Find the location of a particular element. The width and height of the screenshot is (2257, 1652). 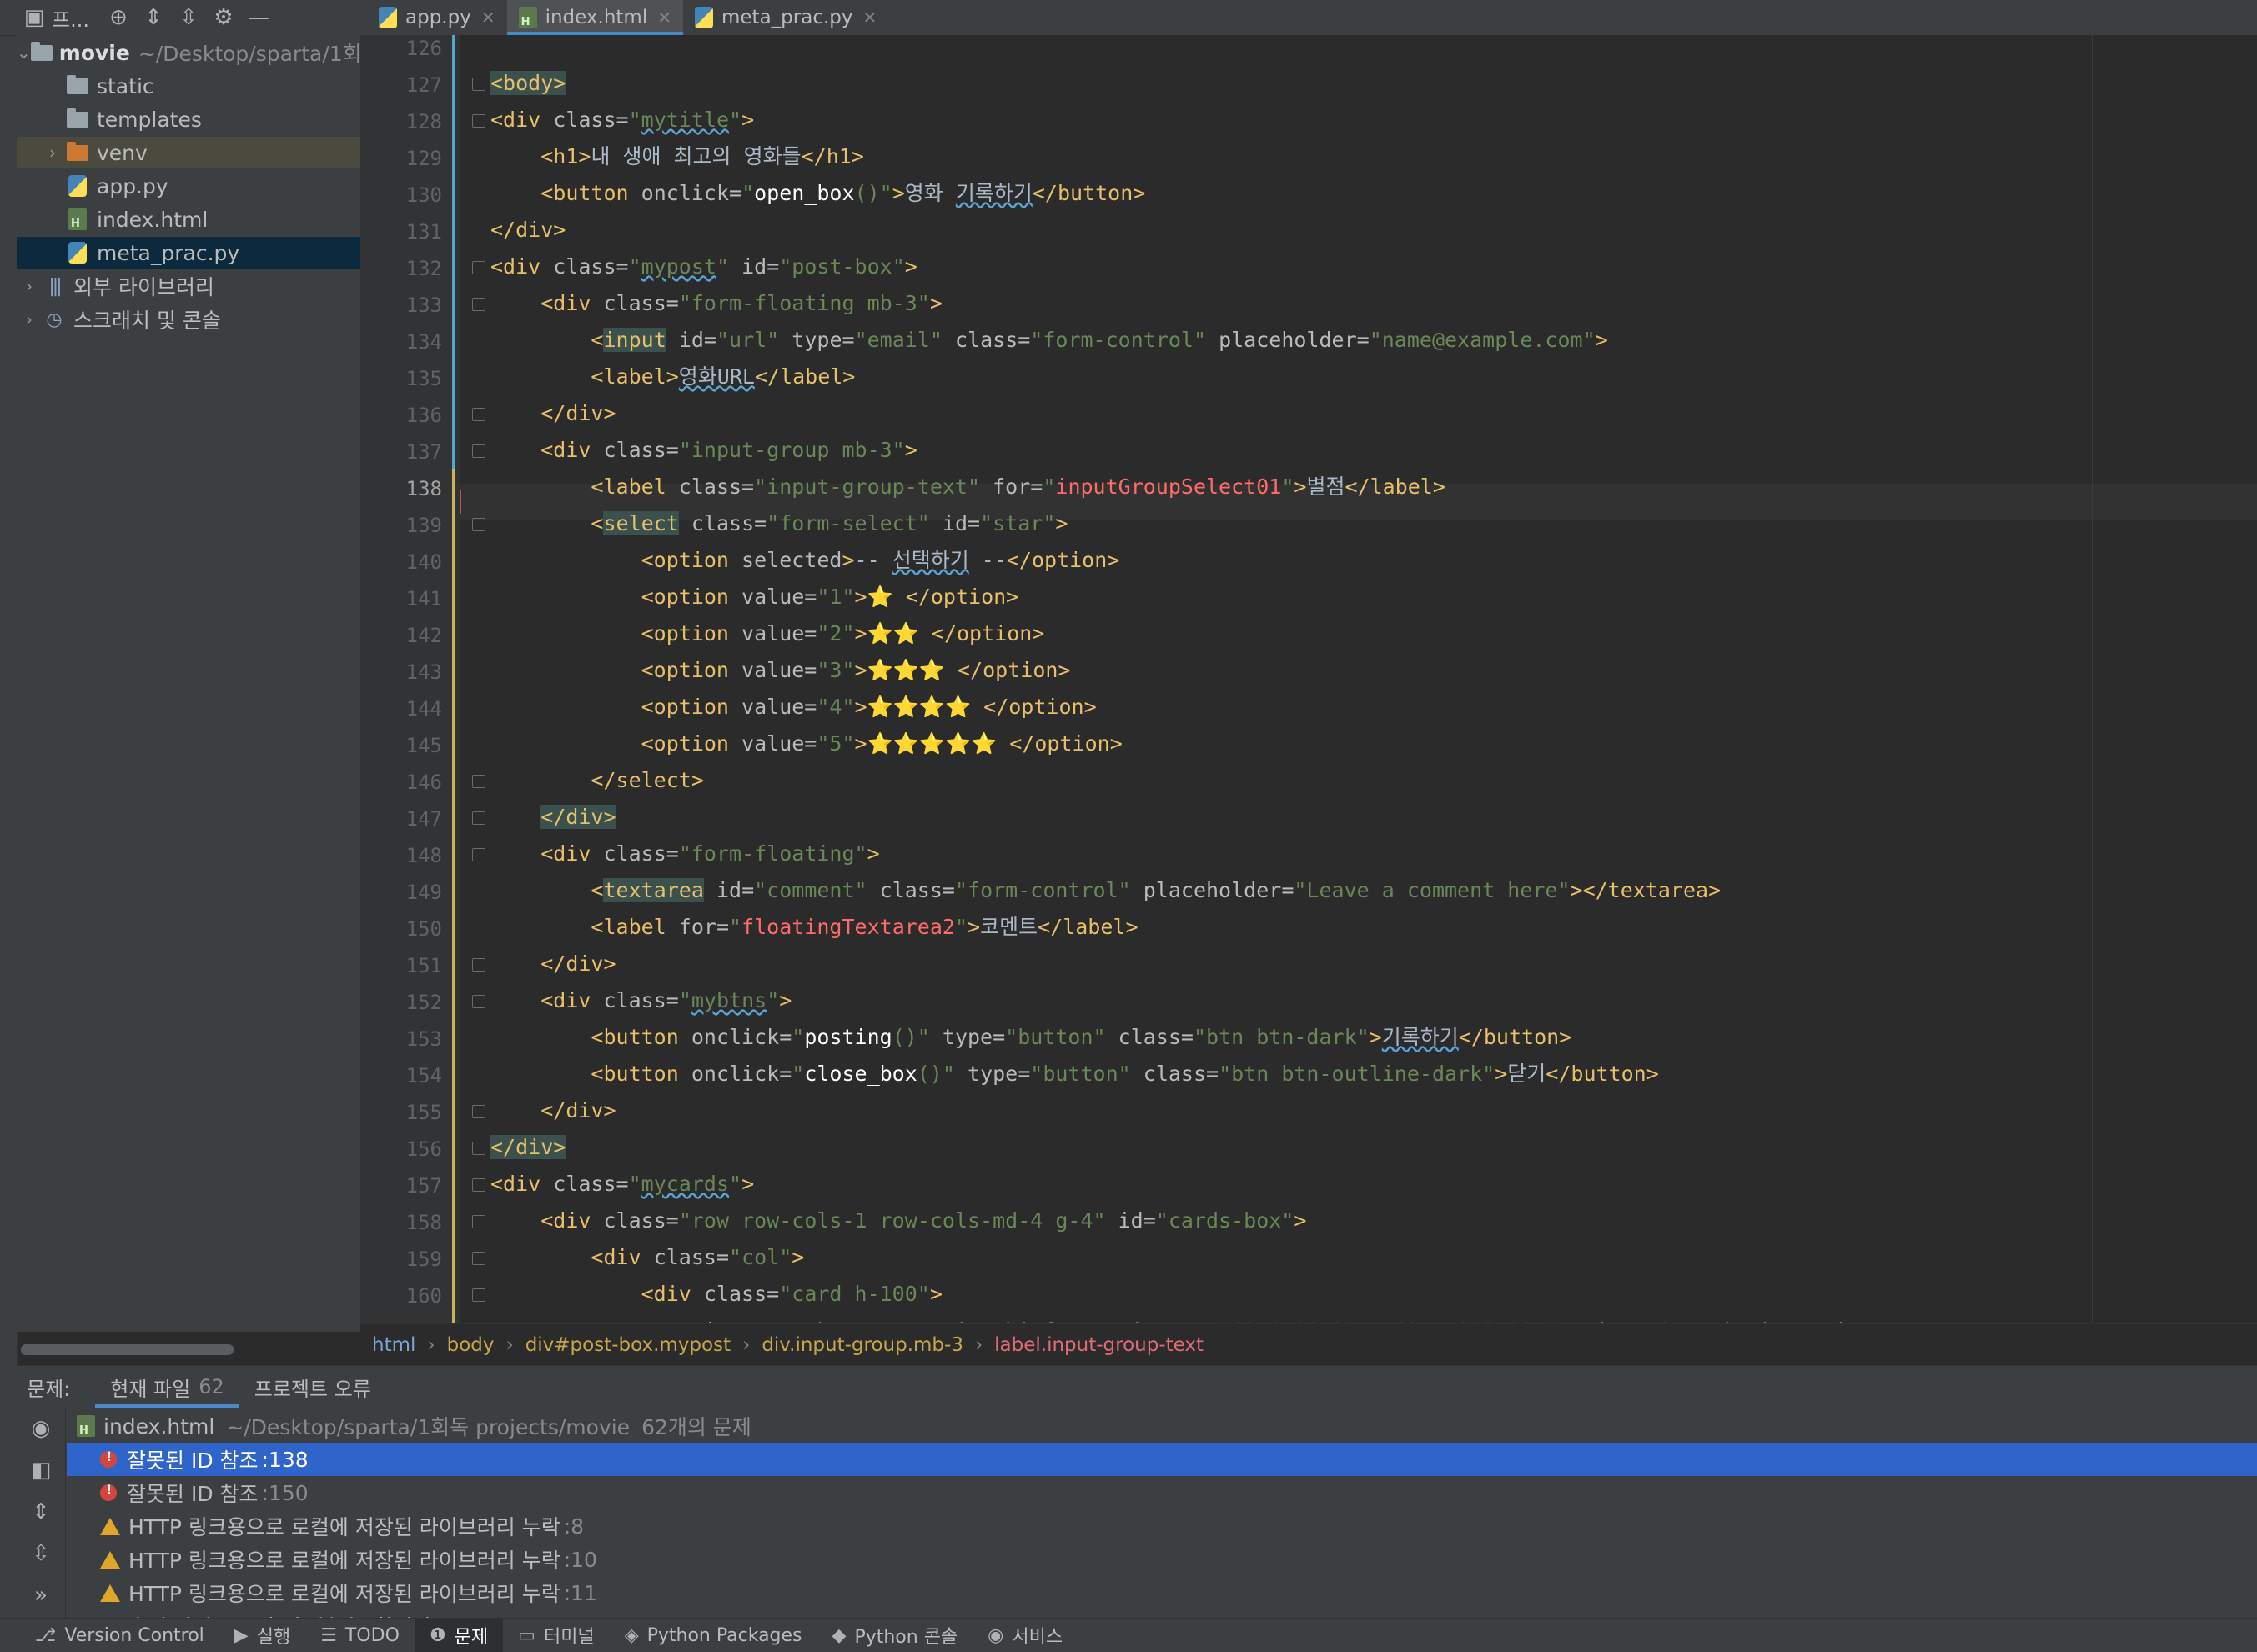

toolwindow-button: ☰ TODO is located at coordinates (360, 1635).